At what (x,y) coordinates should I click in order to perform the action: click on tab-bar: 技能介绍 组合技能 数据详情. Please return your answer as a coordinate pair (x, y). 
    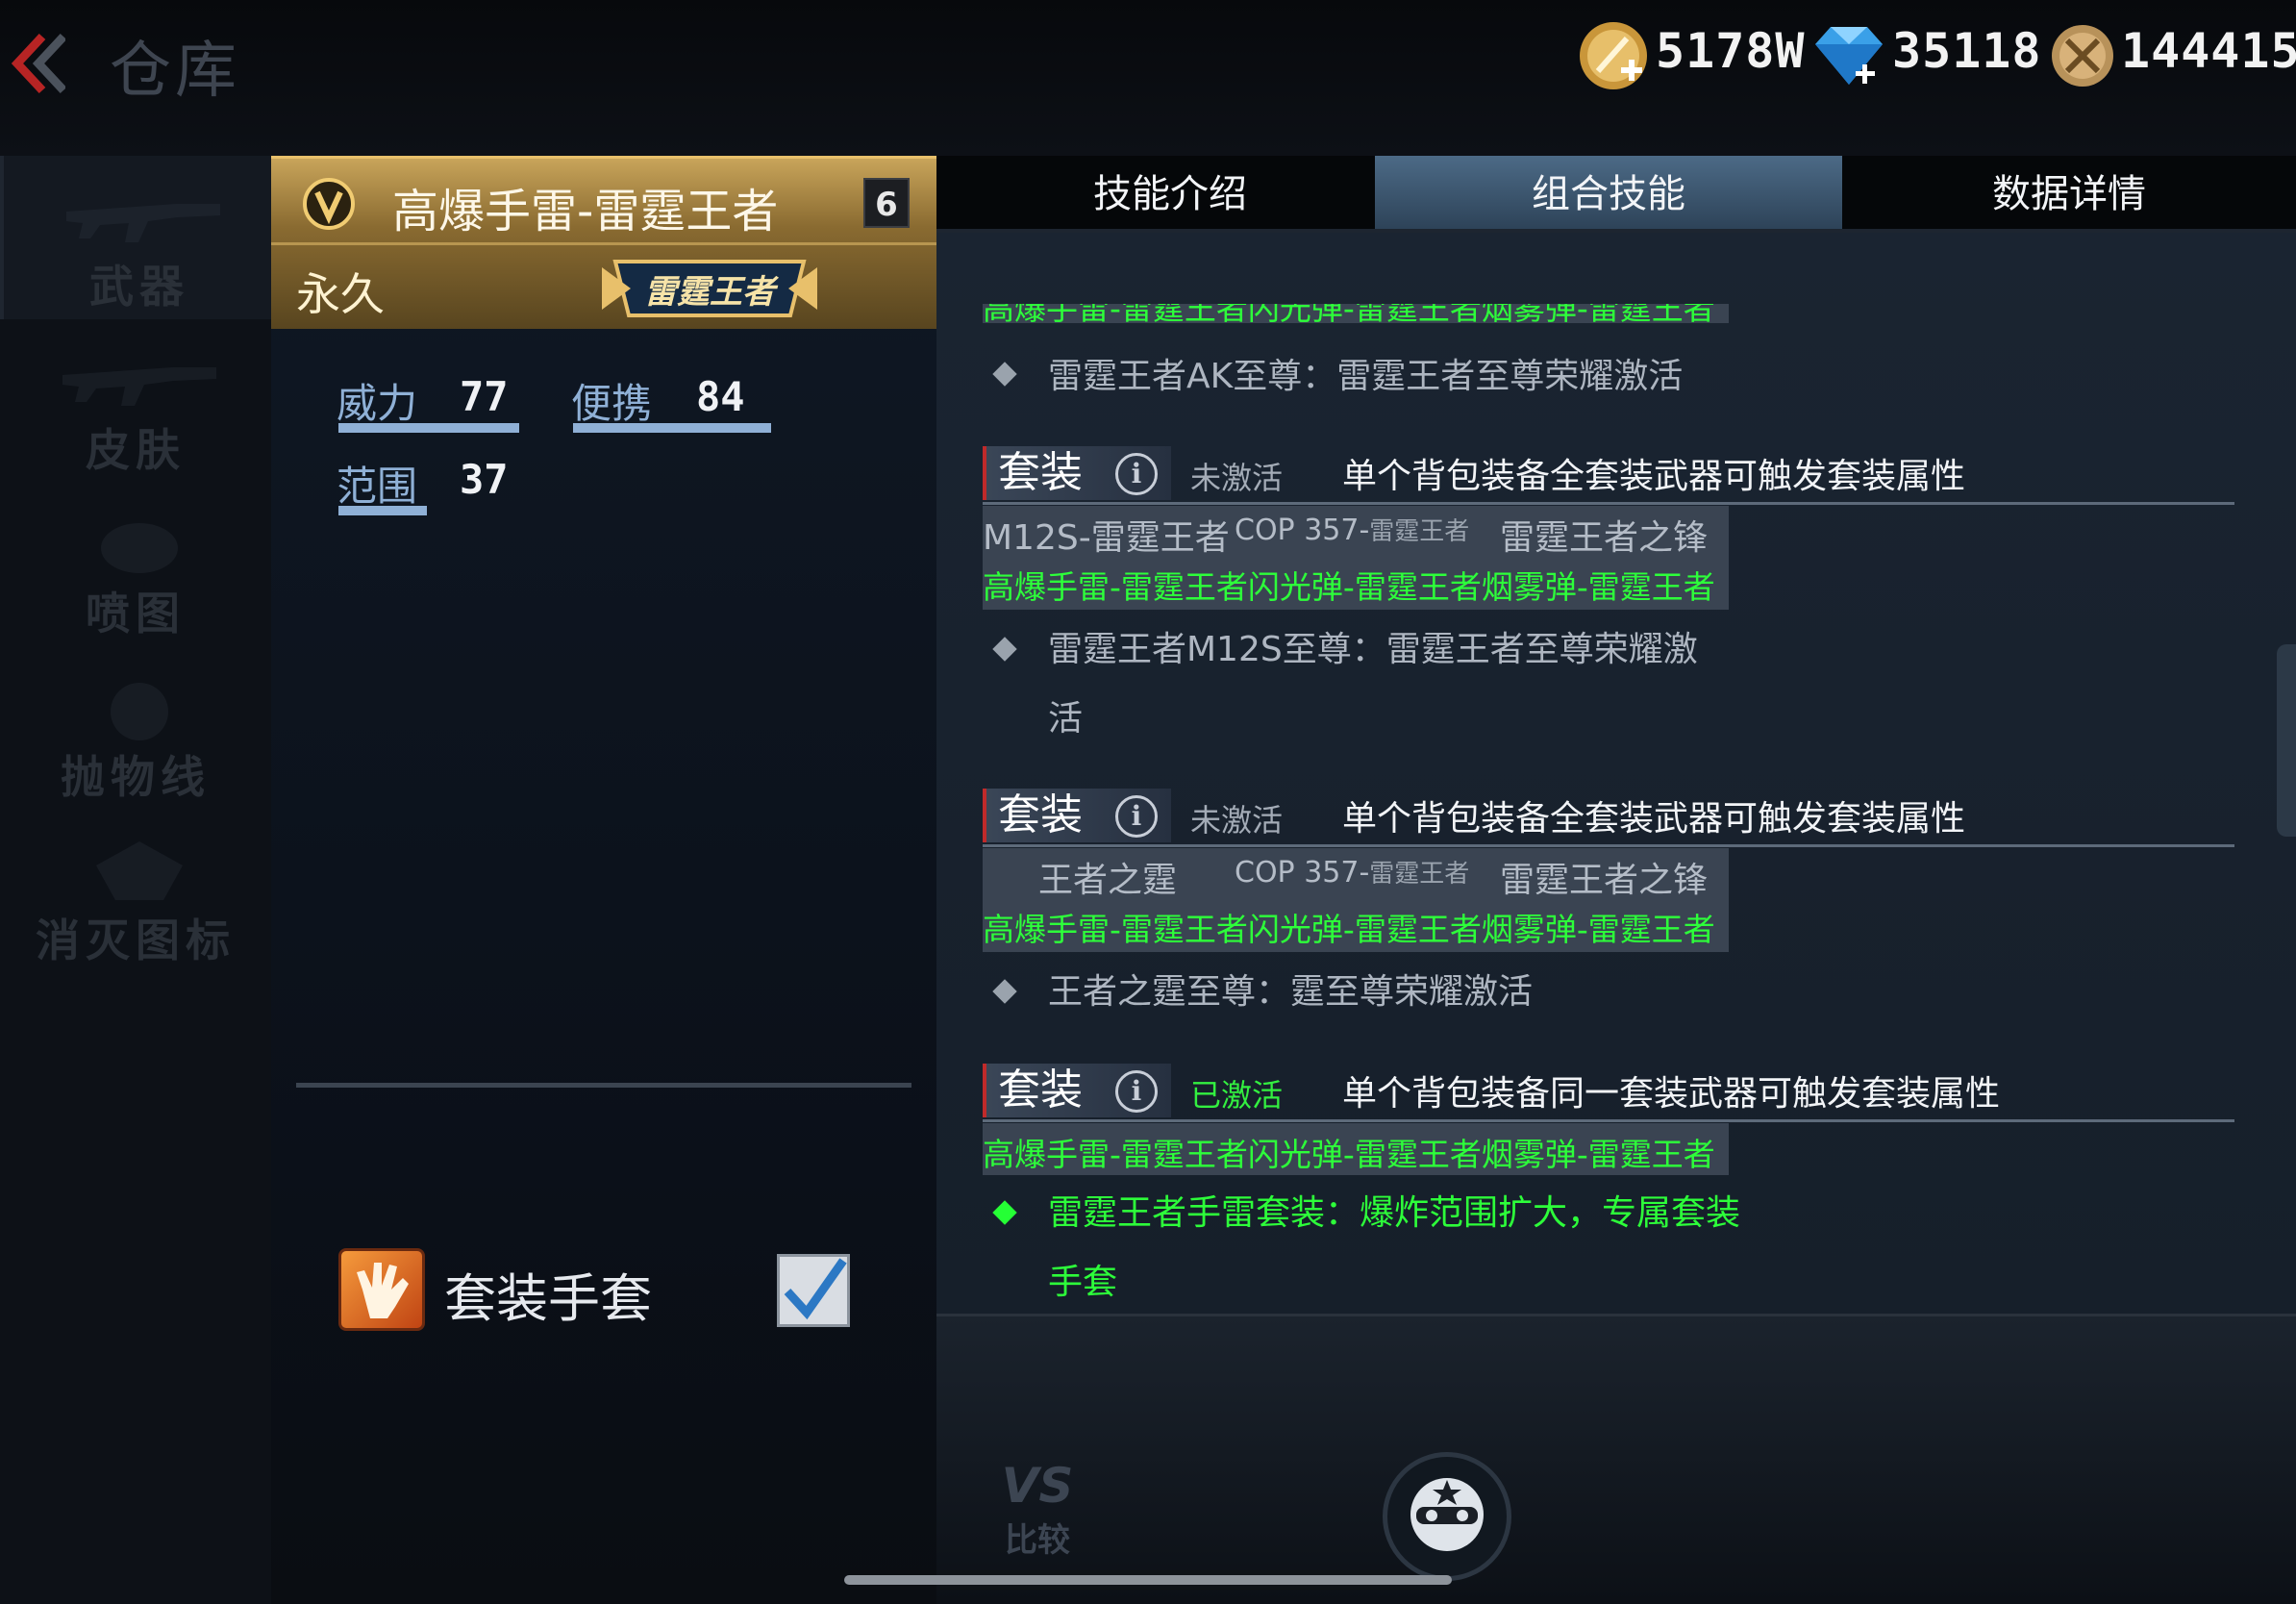
    Looking at the image, I should click on (1616, 194).